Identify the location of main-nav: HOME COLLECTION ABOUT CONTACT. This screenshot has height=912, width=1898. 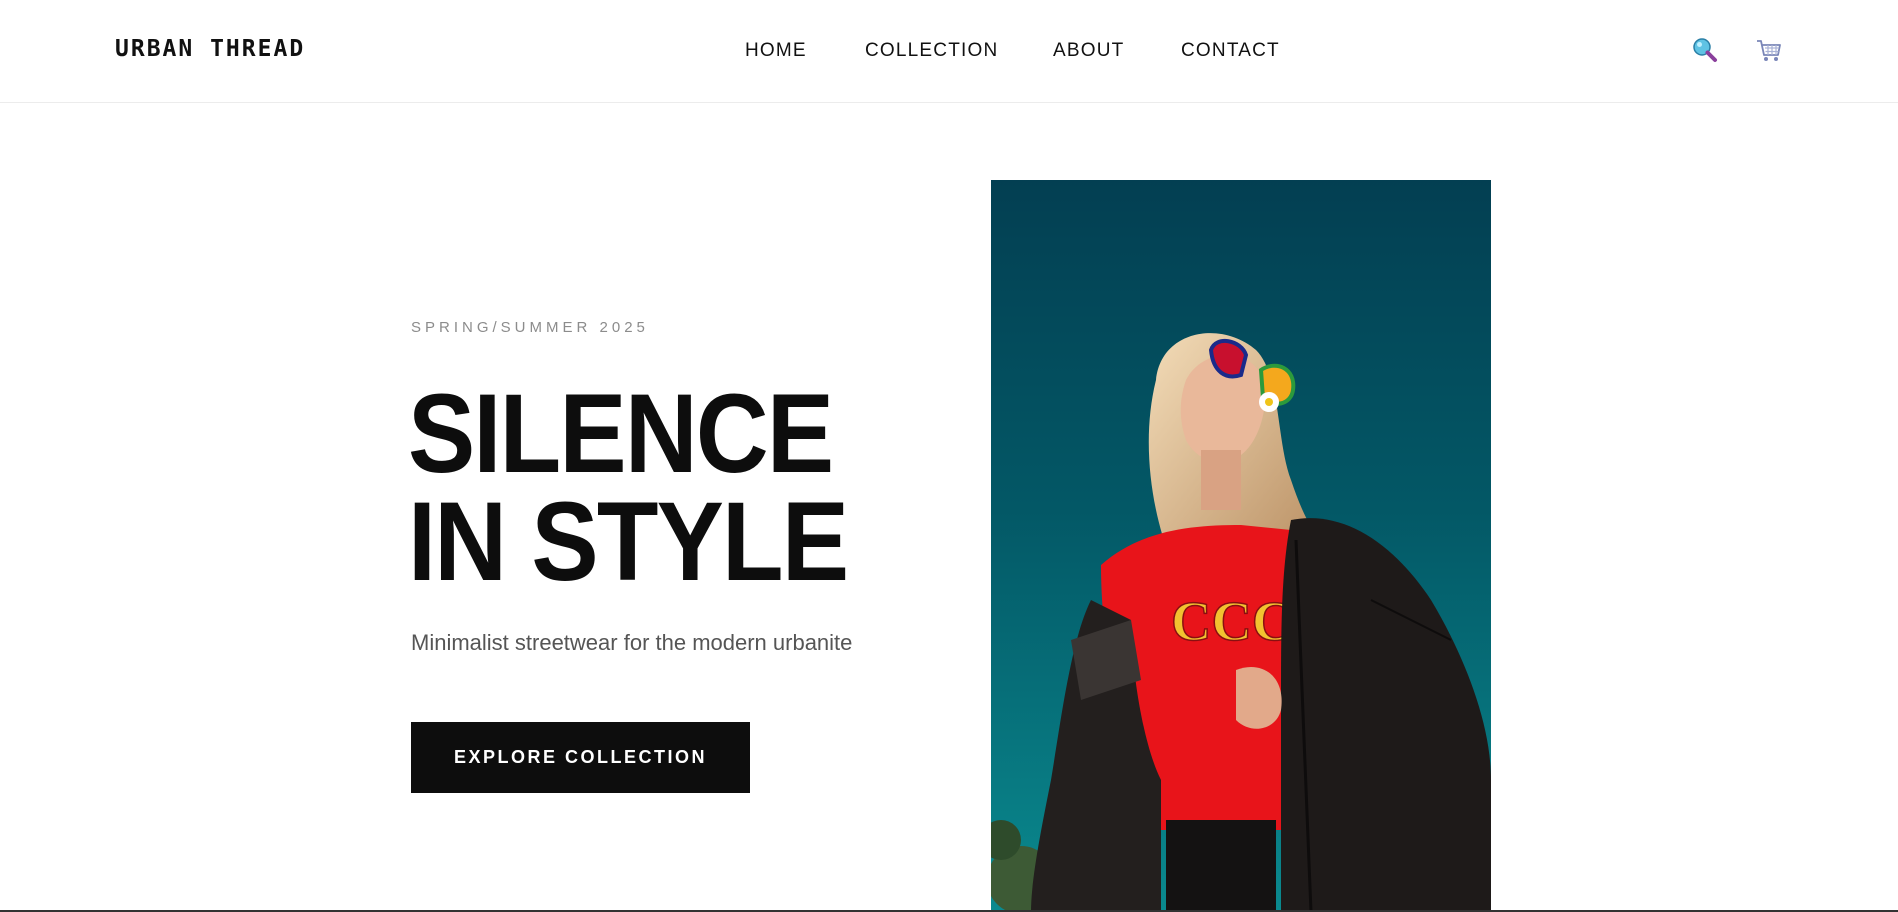
(949, 52).